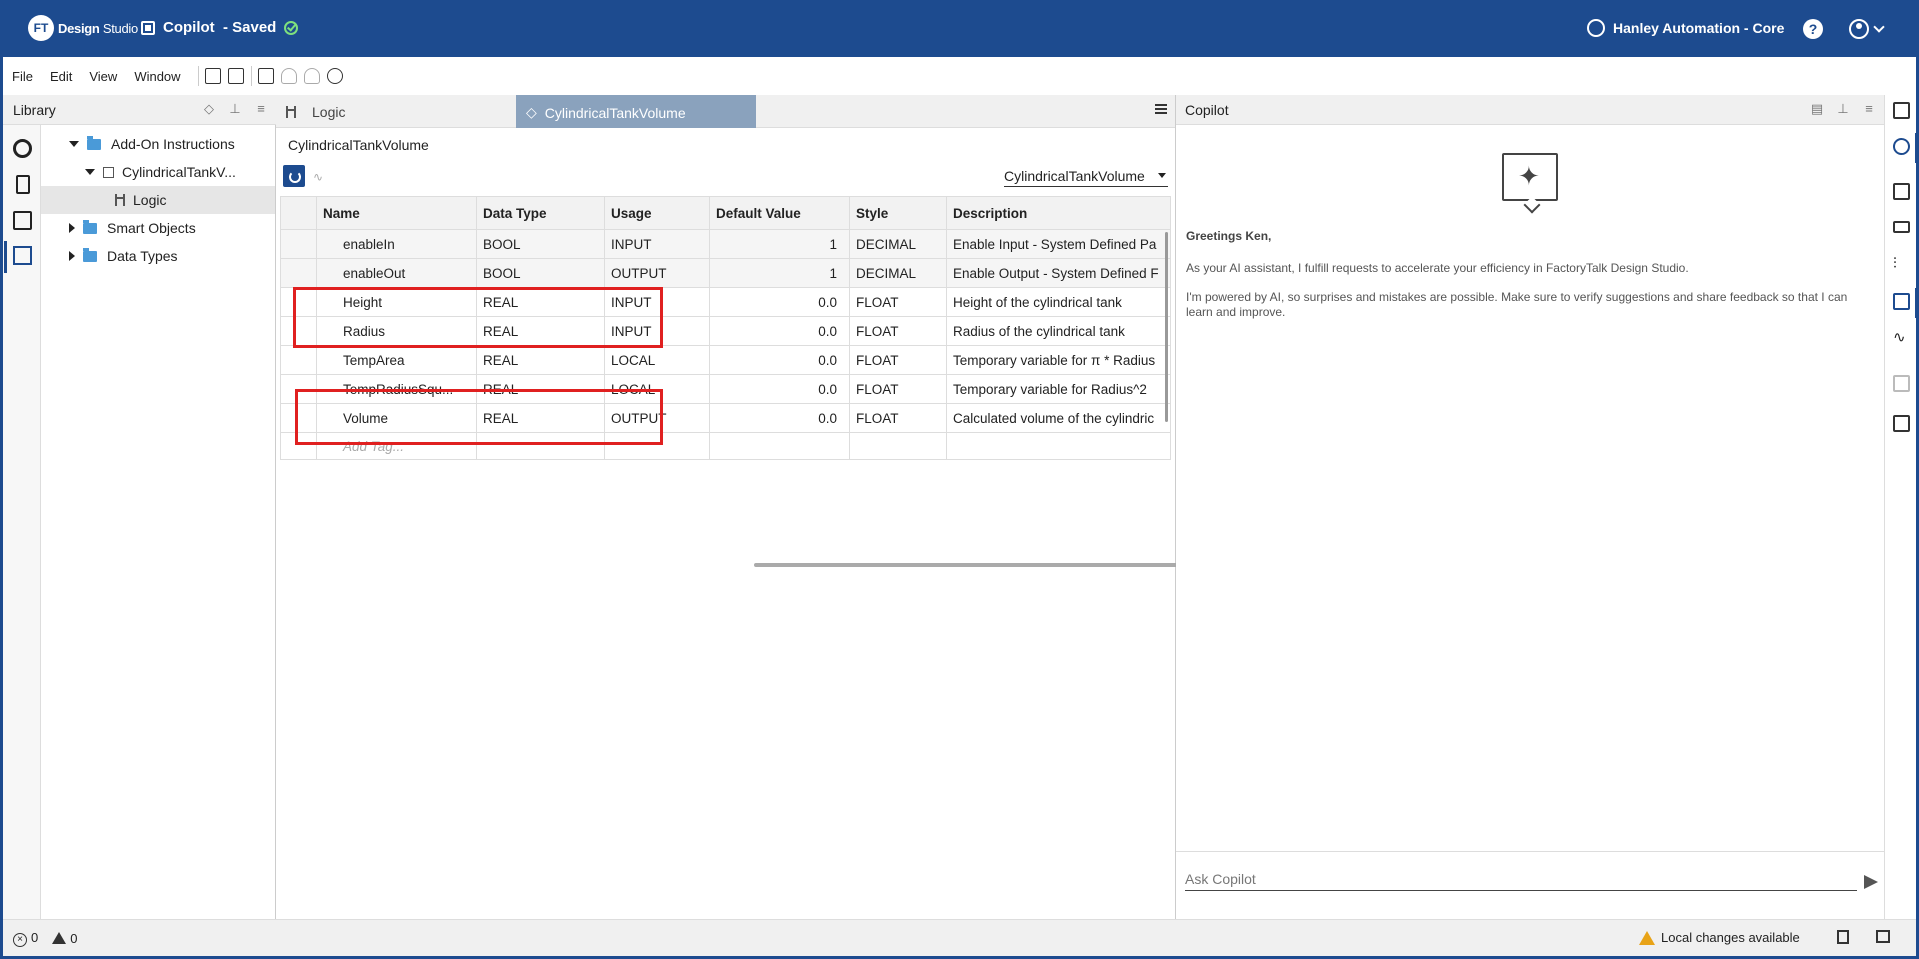 The image size is (1919, 959). What do you see at coordinates (1871, 882) in the screenshot?
I see `send-icon` at bounding box center [1871, 882].